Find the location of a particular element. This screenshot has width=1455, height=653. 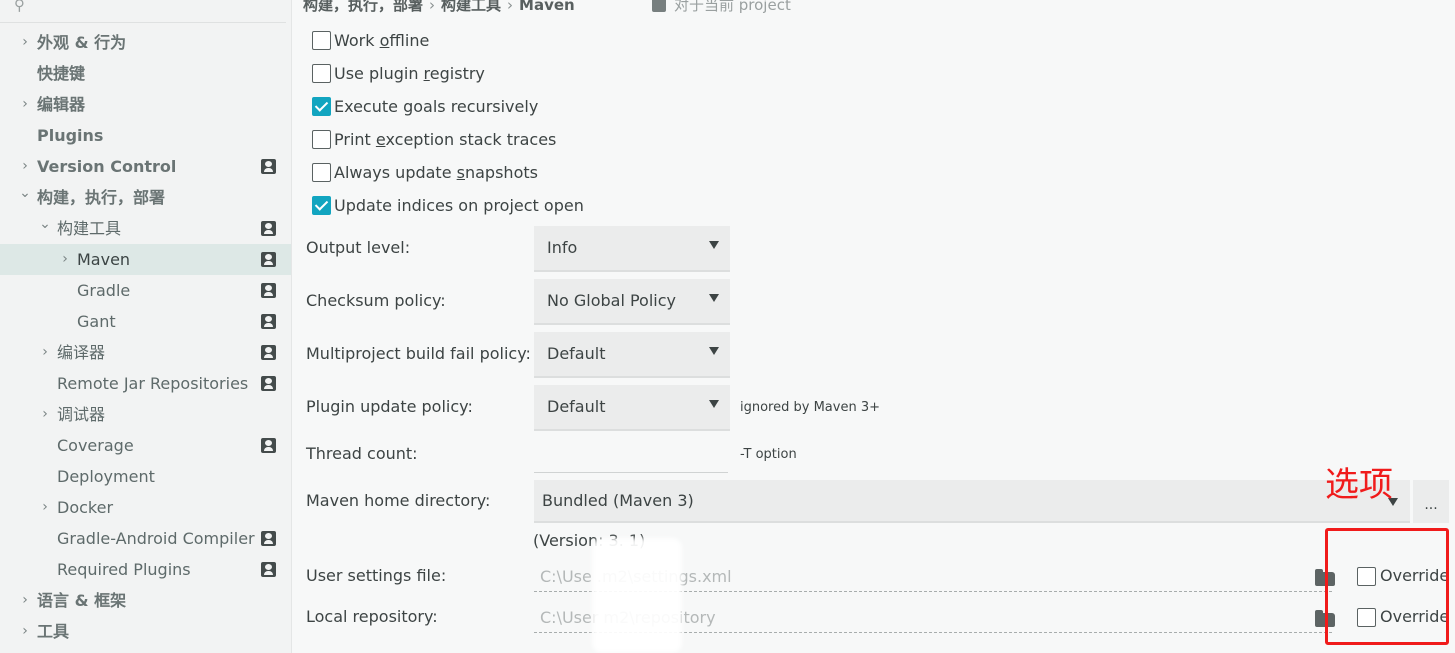

project-scope-note: 对于当前 project is located at coordinates (721, 7).